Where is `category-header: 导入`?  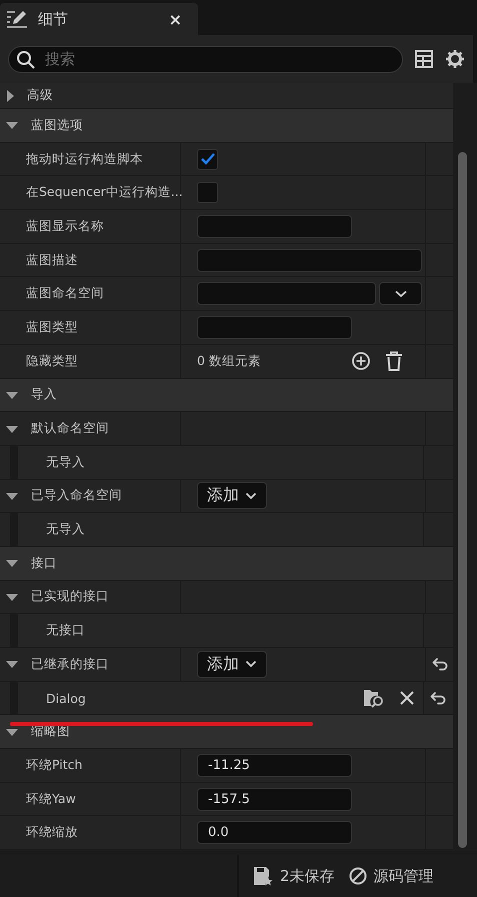
category-header: 导入 is located at coordinates (226, 395).